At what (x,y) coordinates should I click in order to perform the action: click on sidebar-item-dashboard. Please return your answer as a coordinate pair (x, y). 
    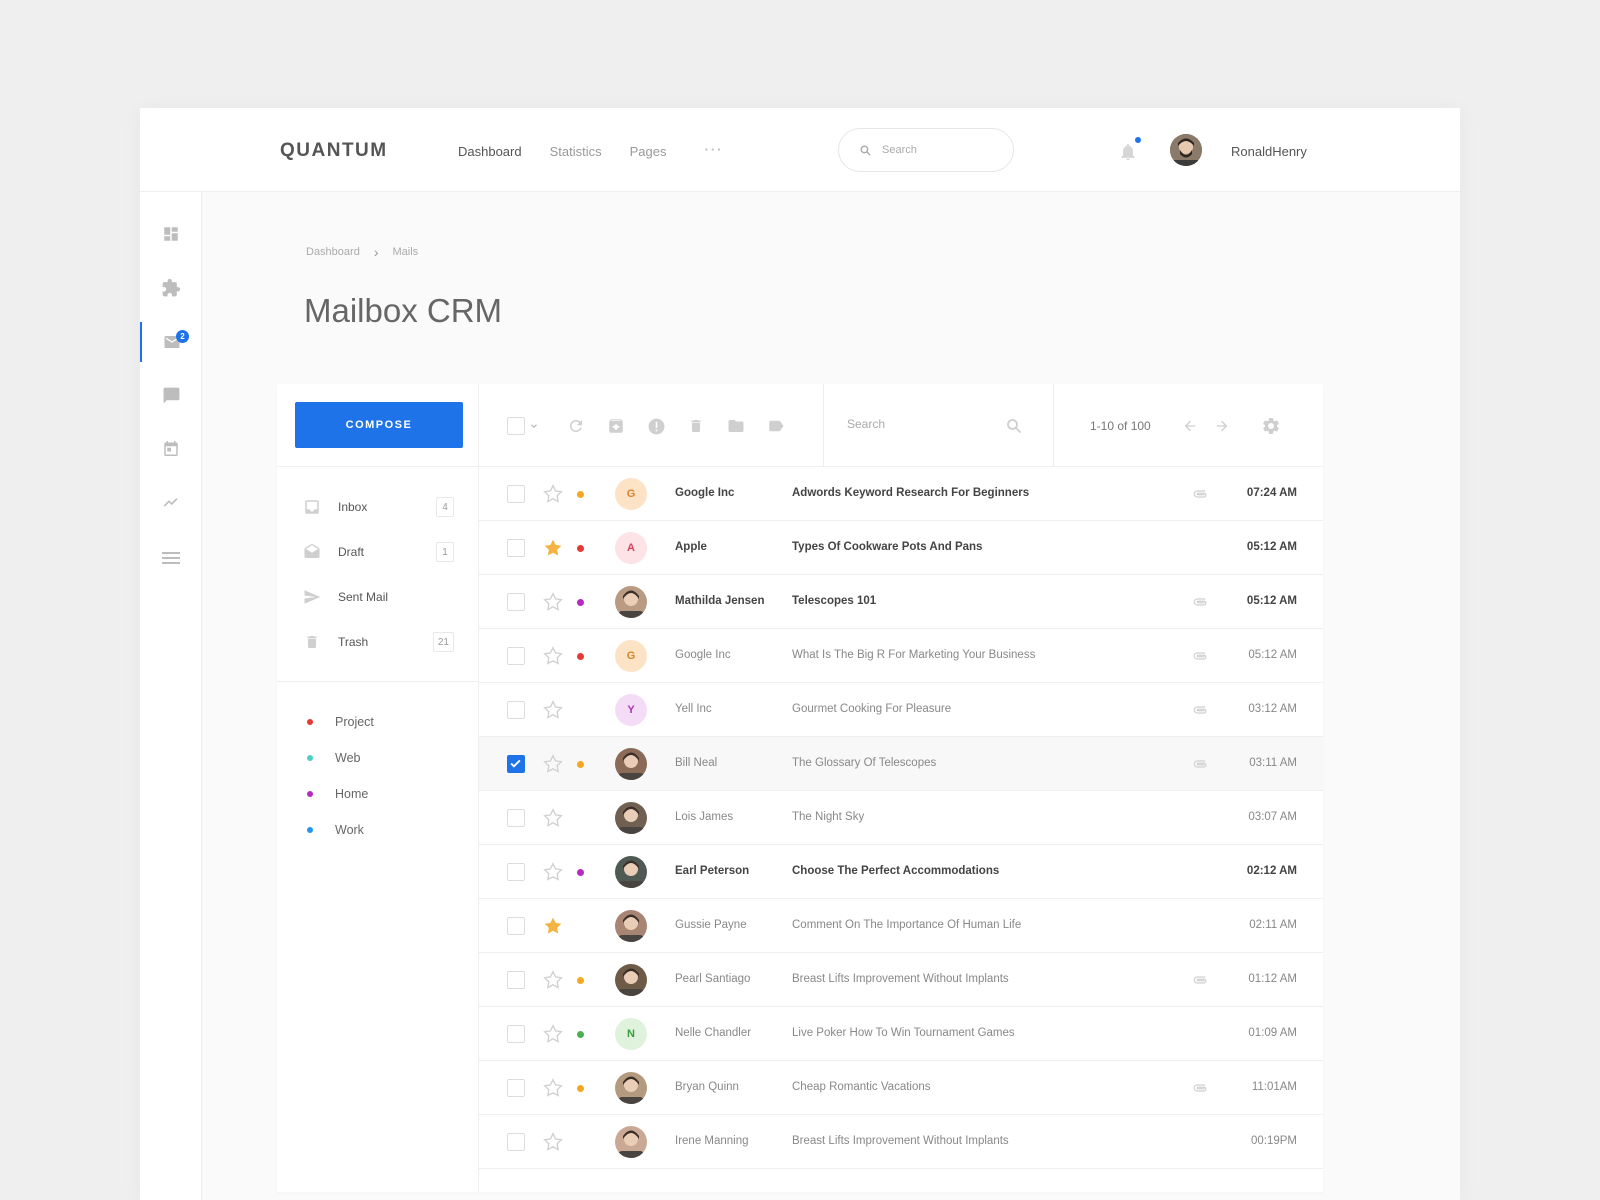
    Looking at the image, I should click on (171, 234).